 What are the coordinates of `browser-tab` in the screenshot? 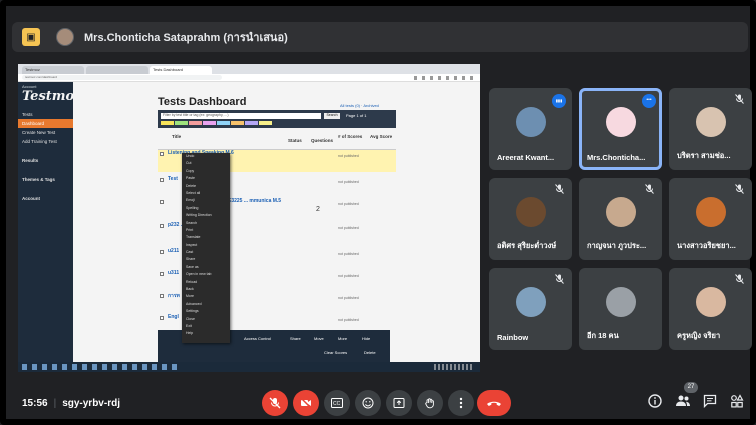 It's located at (117, 70).